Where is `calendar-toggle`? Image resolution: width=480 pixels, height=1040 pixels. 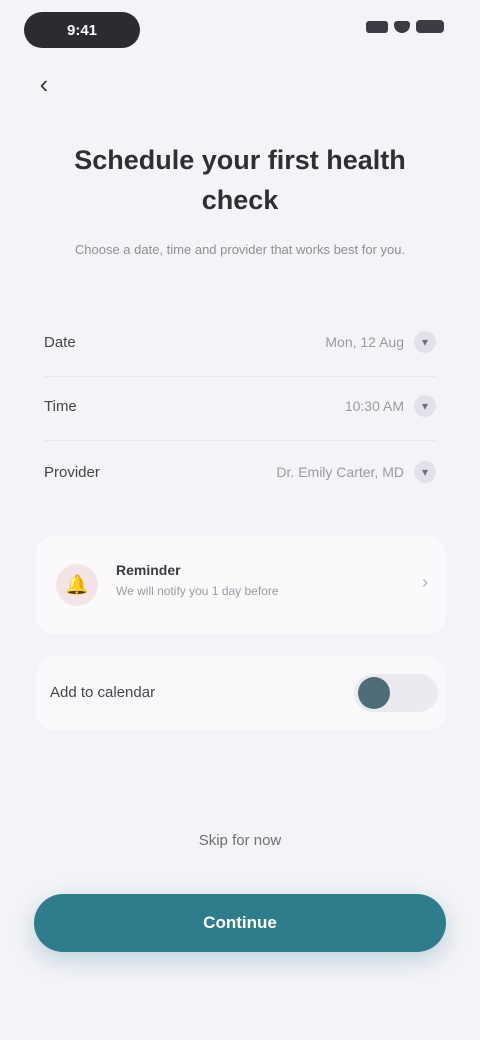 calendar-toggle is located at coordinates (396, 693).